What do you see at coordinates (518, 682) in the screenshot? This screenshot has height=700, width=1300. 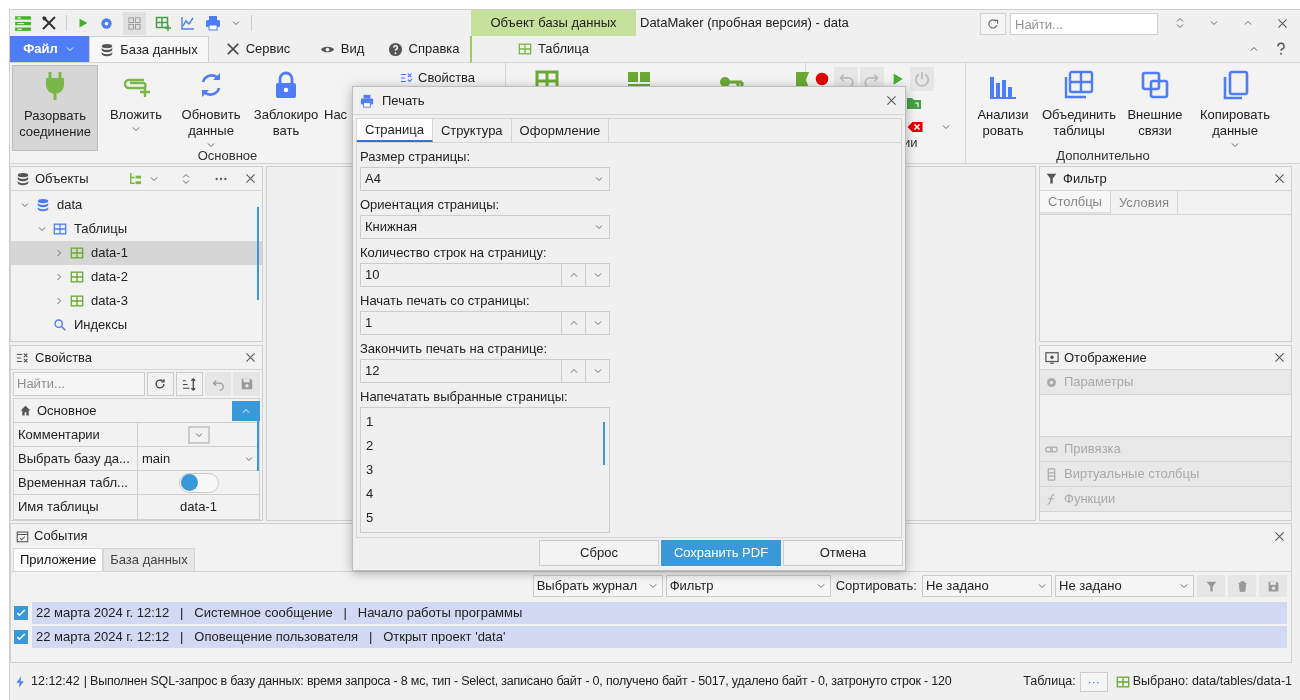 I see `status-message: | Выполнен SQL-запрос в базу данных: время запроса - 8 мс, тип - Select, записано байт - 0, получено байт - 5017, удалено байт - 0, затронуто строк - 120` at bounding box center [518, 682].